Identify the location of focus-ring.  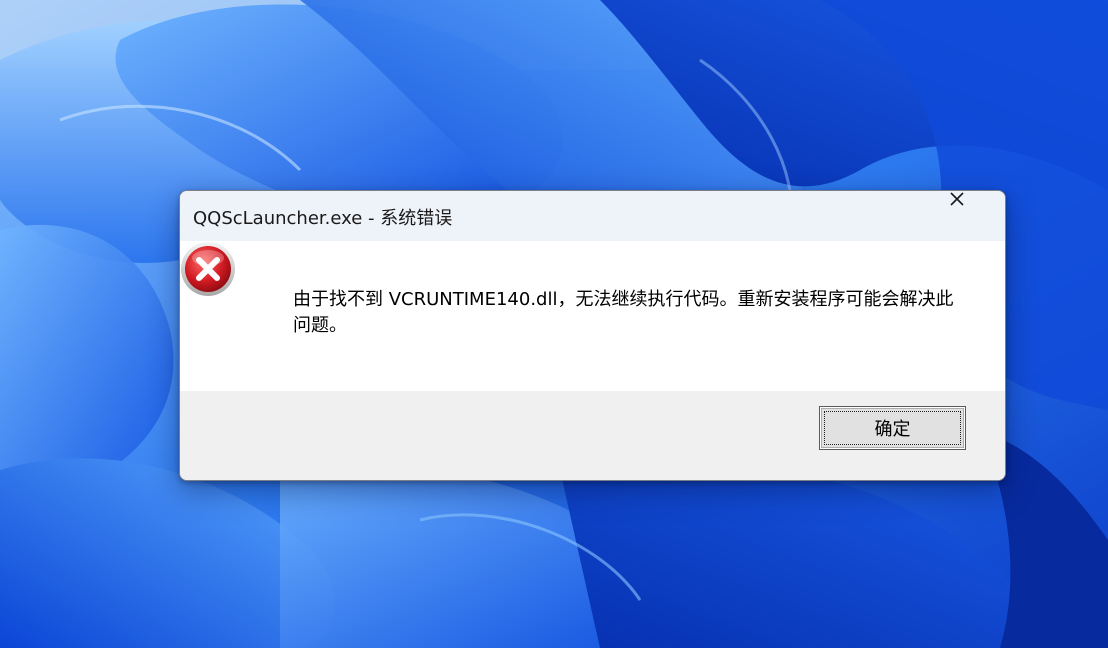
(892, 428).